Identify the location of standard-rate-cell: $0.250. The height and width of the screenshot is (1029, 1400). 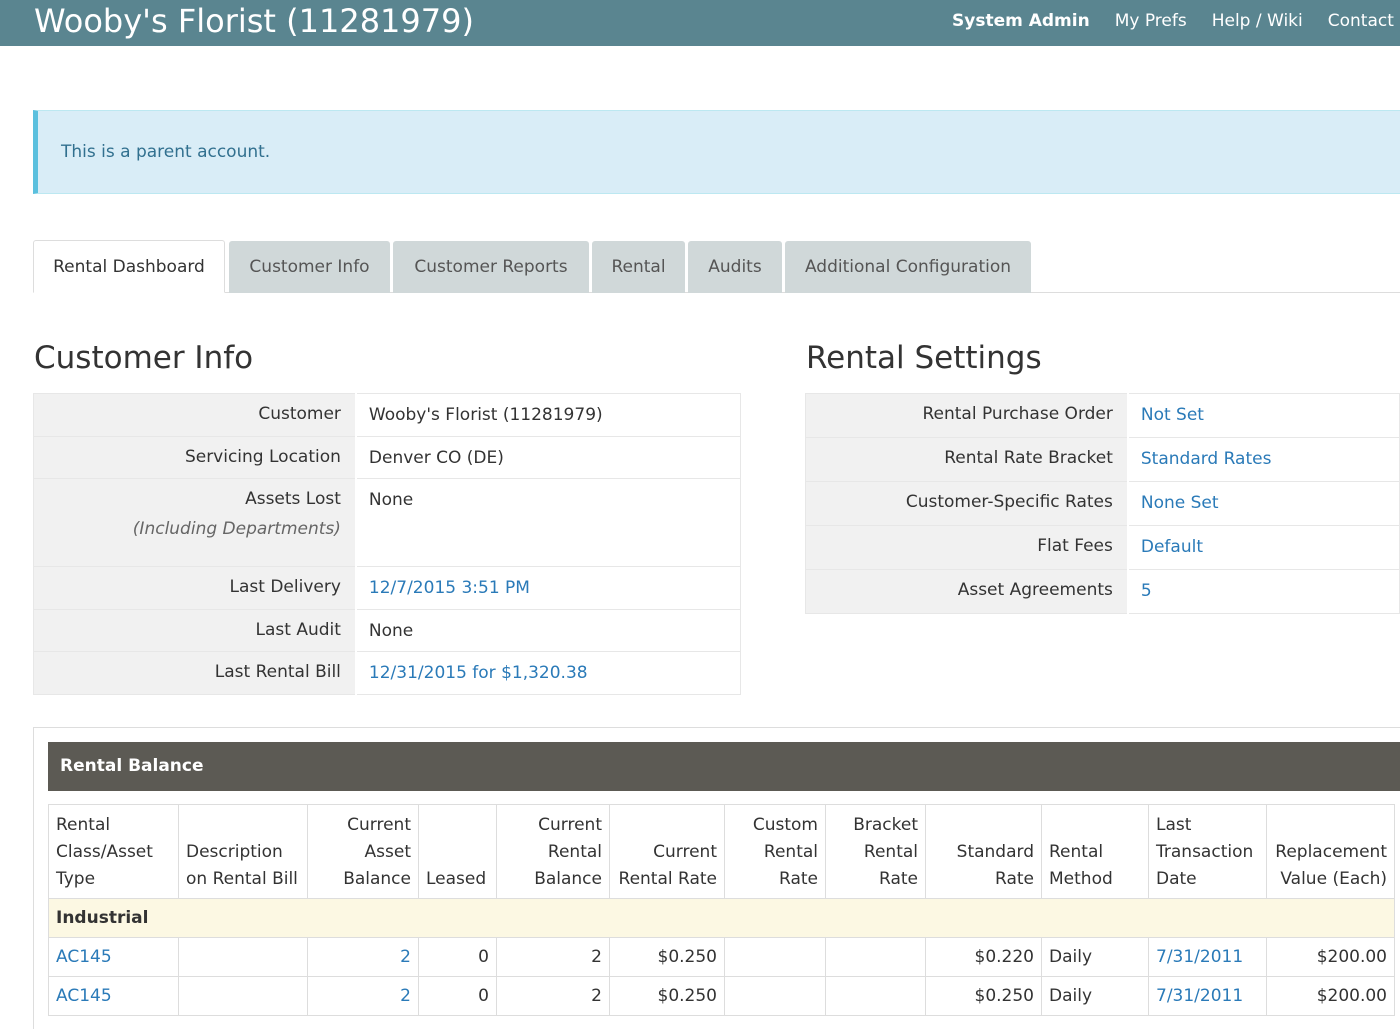
(983, 996).